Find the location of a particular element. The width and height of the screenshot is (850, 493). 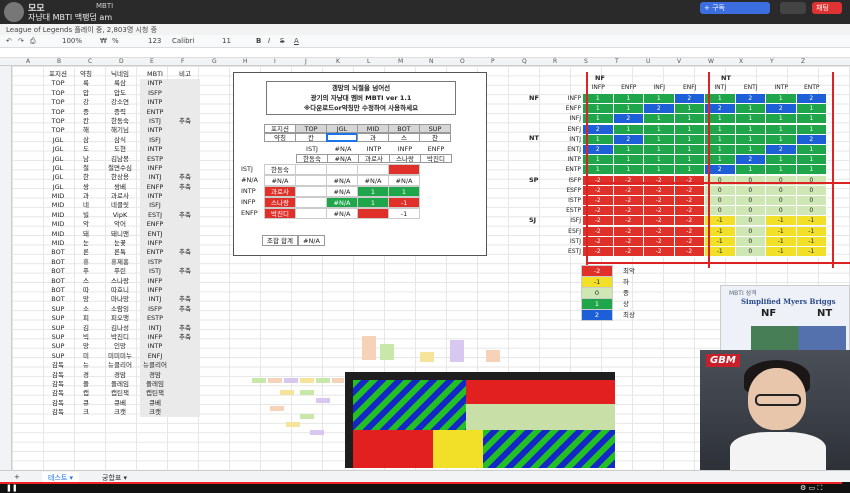

roster-nick: 증력 is located at coordinates (120, 112).